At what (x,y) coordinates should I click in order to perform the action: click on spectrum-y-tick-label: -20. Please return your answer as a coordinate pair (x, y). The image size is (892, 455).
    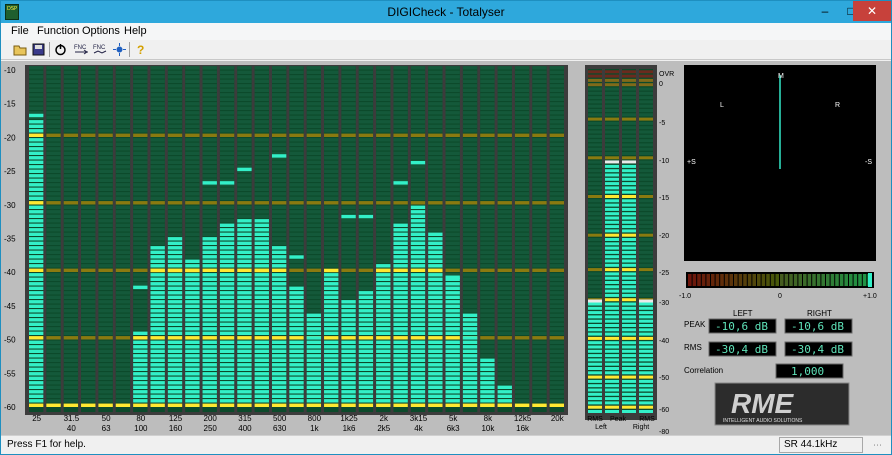
    Looking at the image, I should click on (10, 137).